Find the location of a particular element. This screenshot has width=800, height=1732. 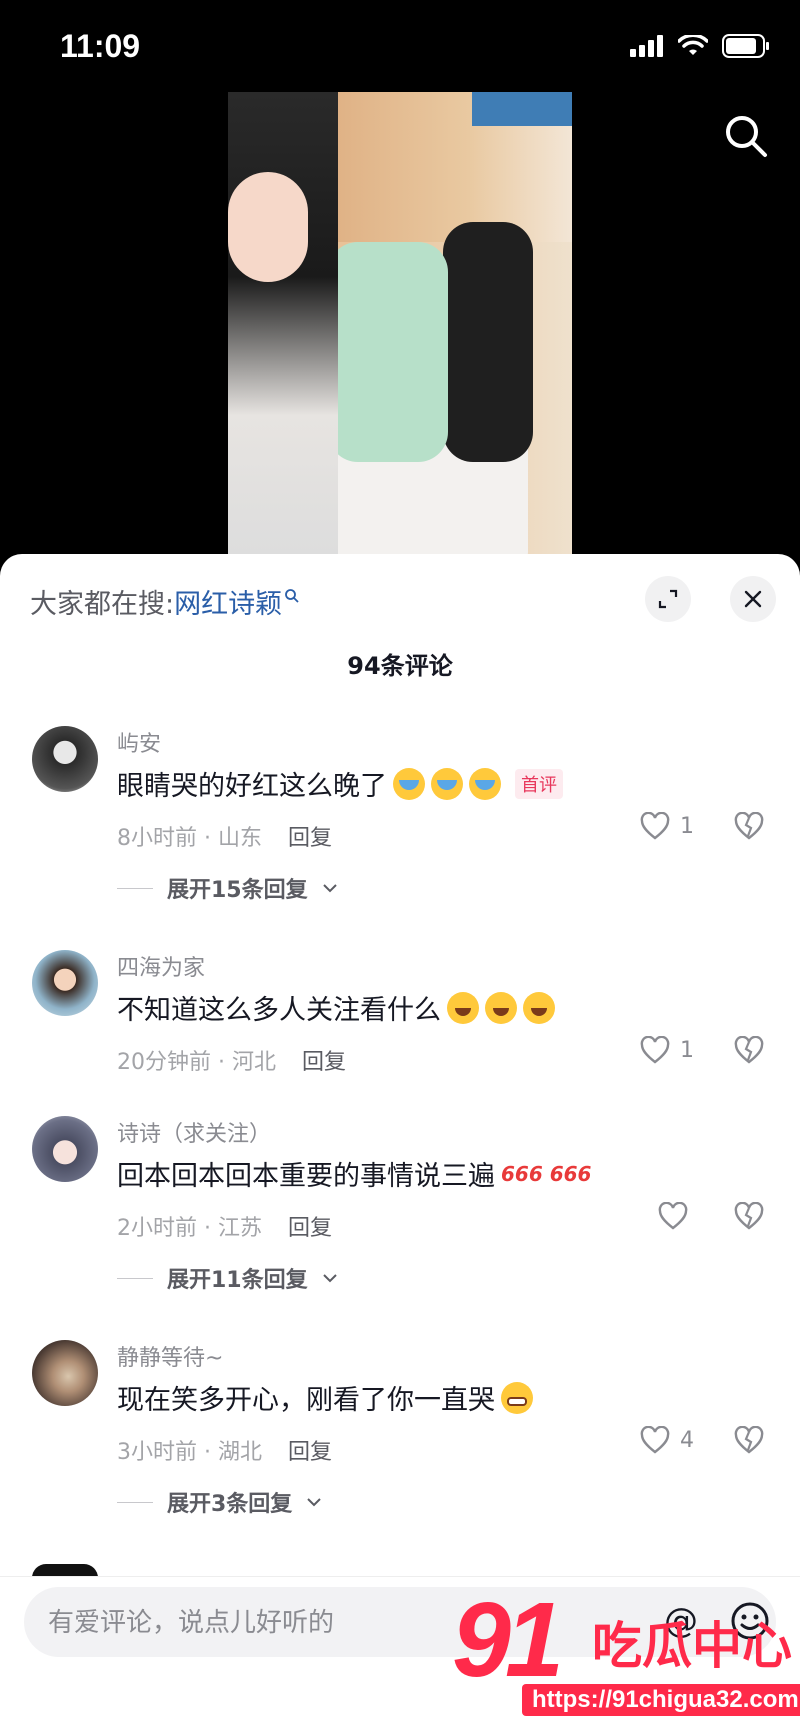

comment-time-location: 8小时前 · 山东 is located at coordinates (189, 838).